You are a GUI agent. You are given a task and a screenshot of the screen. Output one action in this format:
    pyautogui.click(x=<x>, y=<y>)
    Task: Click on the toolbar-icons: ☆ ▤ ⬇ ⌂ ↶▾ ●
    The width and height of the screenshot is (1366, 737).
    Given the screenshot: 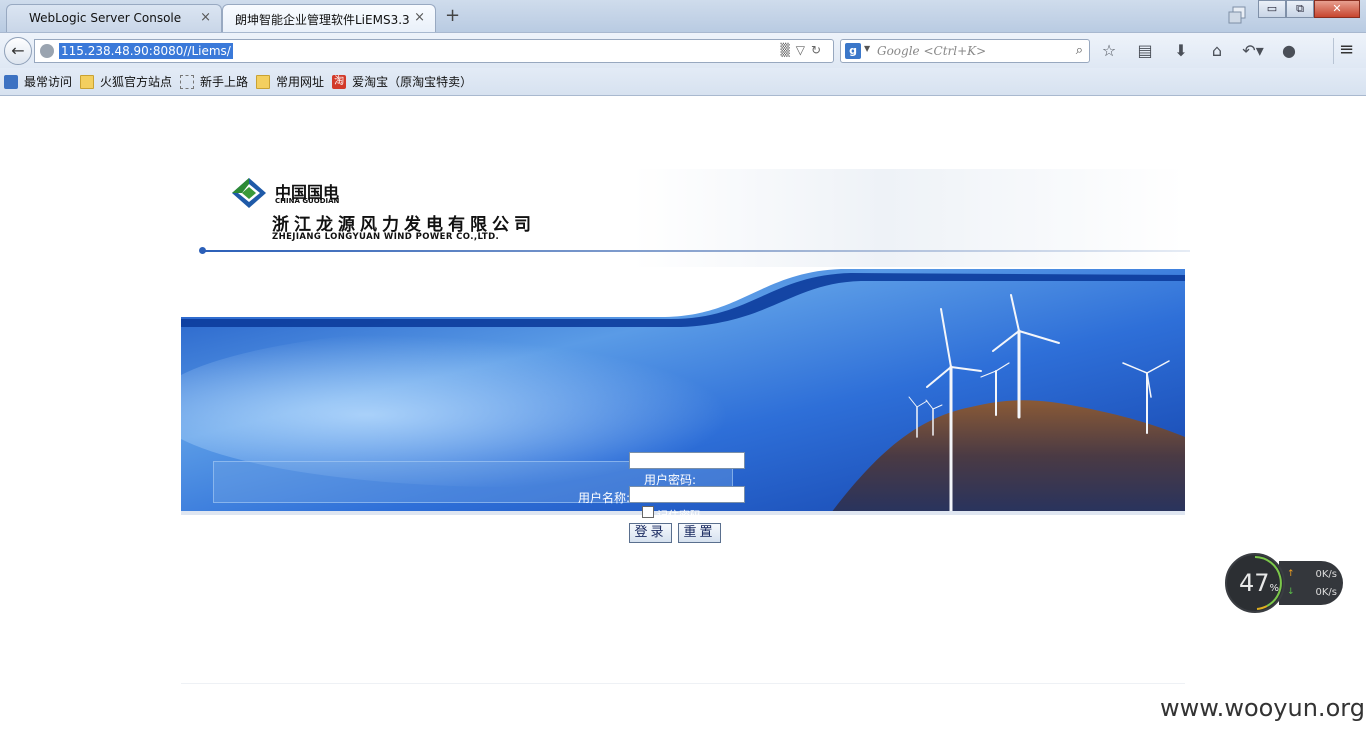 What is the action you would take?
    pyautogui.click(x=1199, y=51)
    